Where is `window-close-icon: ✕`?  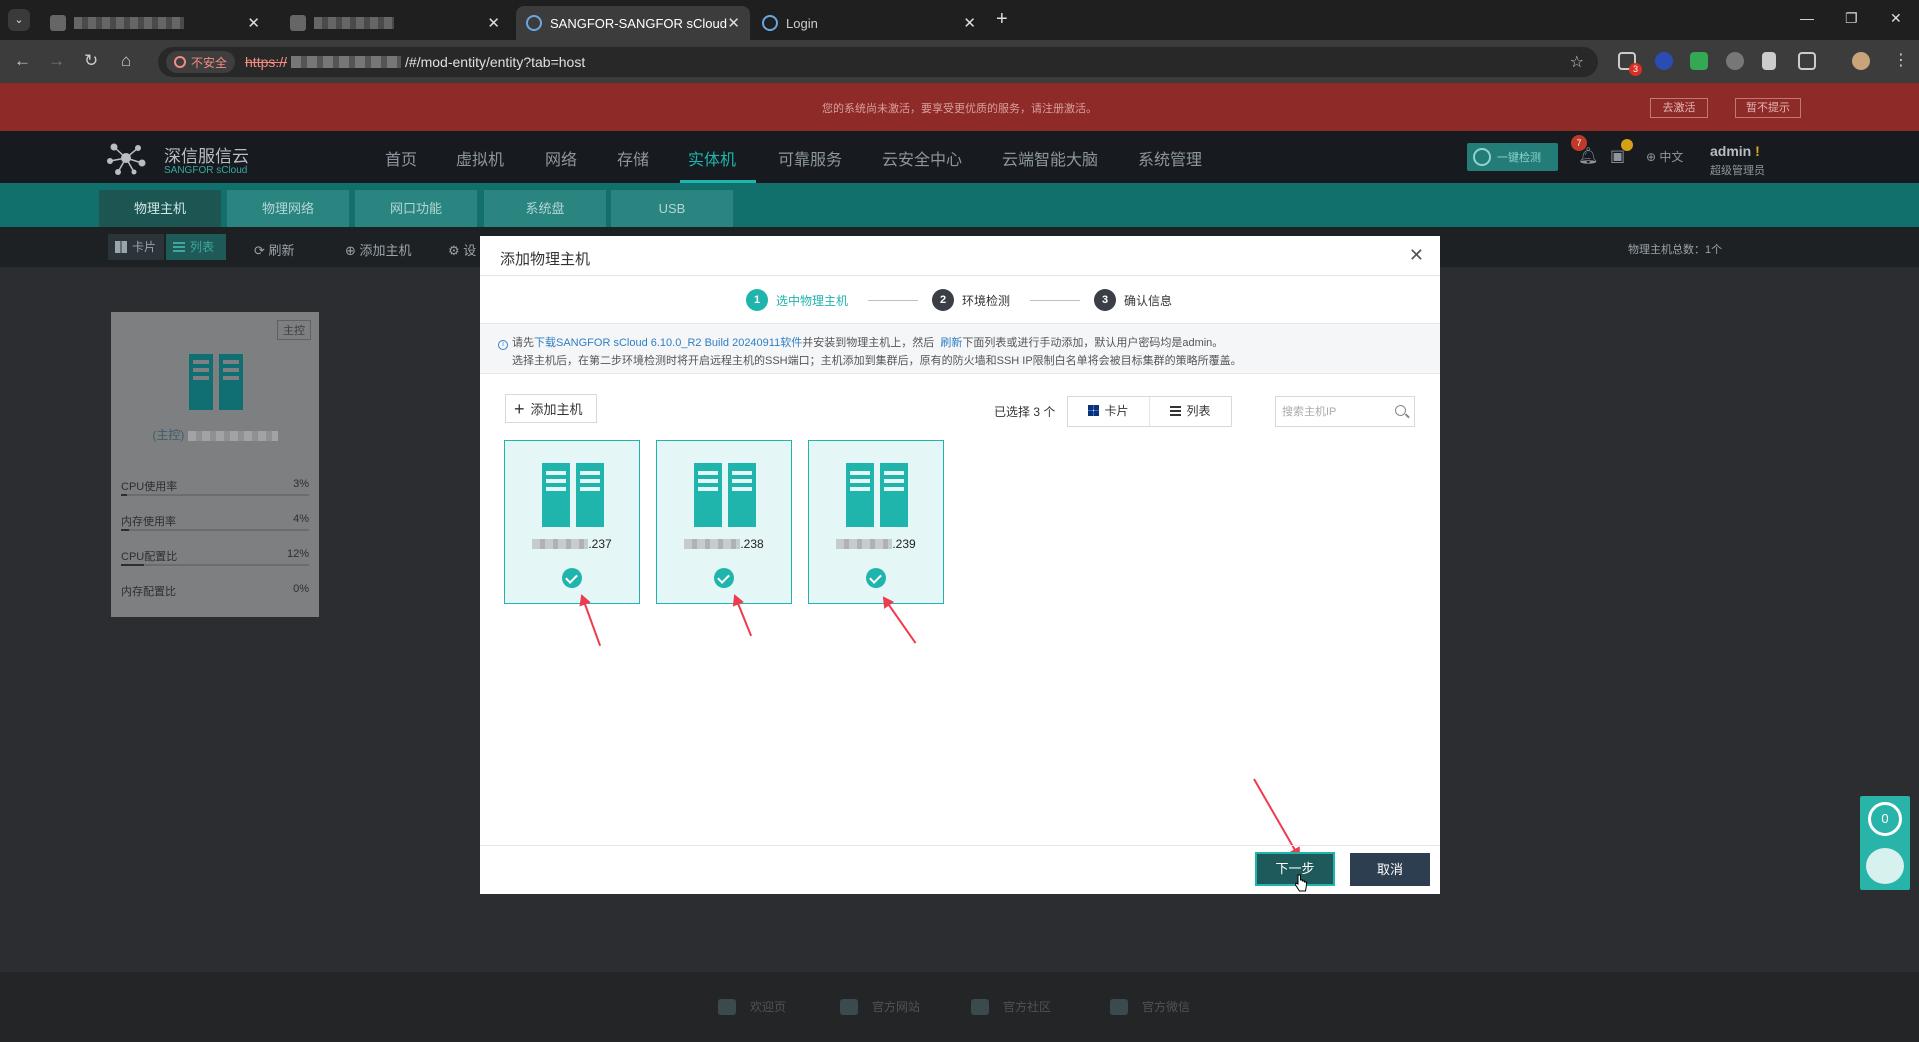 window-close-icon: ✕ is located at coordinates (1896, 18).